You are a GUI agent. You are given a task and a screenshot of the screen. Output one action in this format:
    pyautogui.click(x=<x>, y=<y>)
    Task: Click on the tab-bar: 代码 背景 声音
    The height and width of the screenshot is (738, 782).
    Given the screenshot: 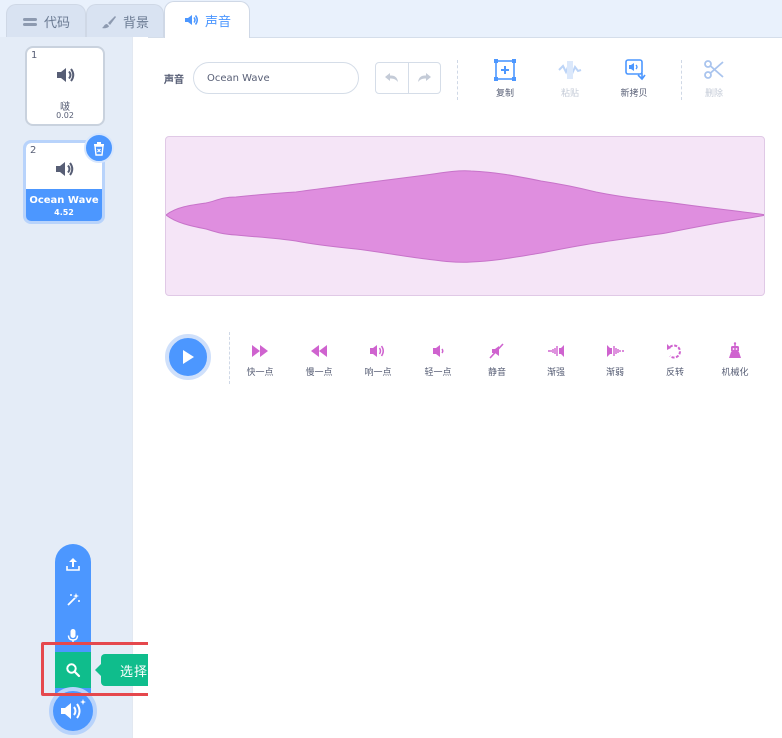 What is the action you would take?
    pyautogui.click(x=391, y=19)
    